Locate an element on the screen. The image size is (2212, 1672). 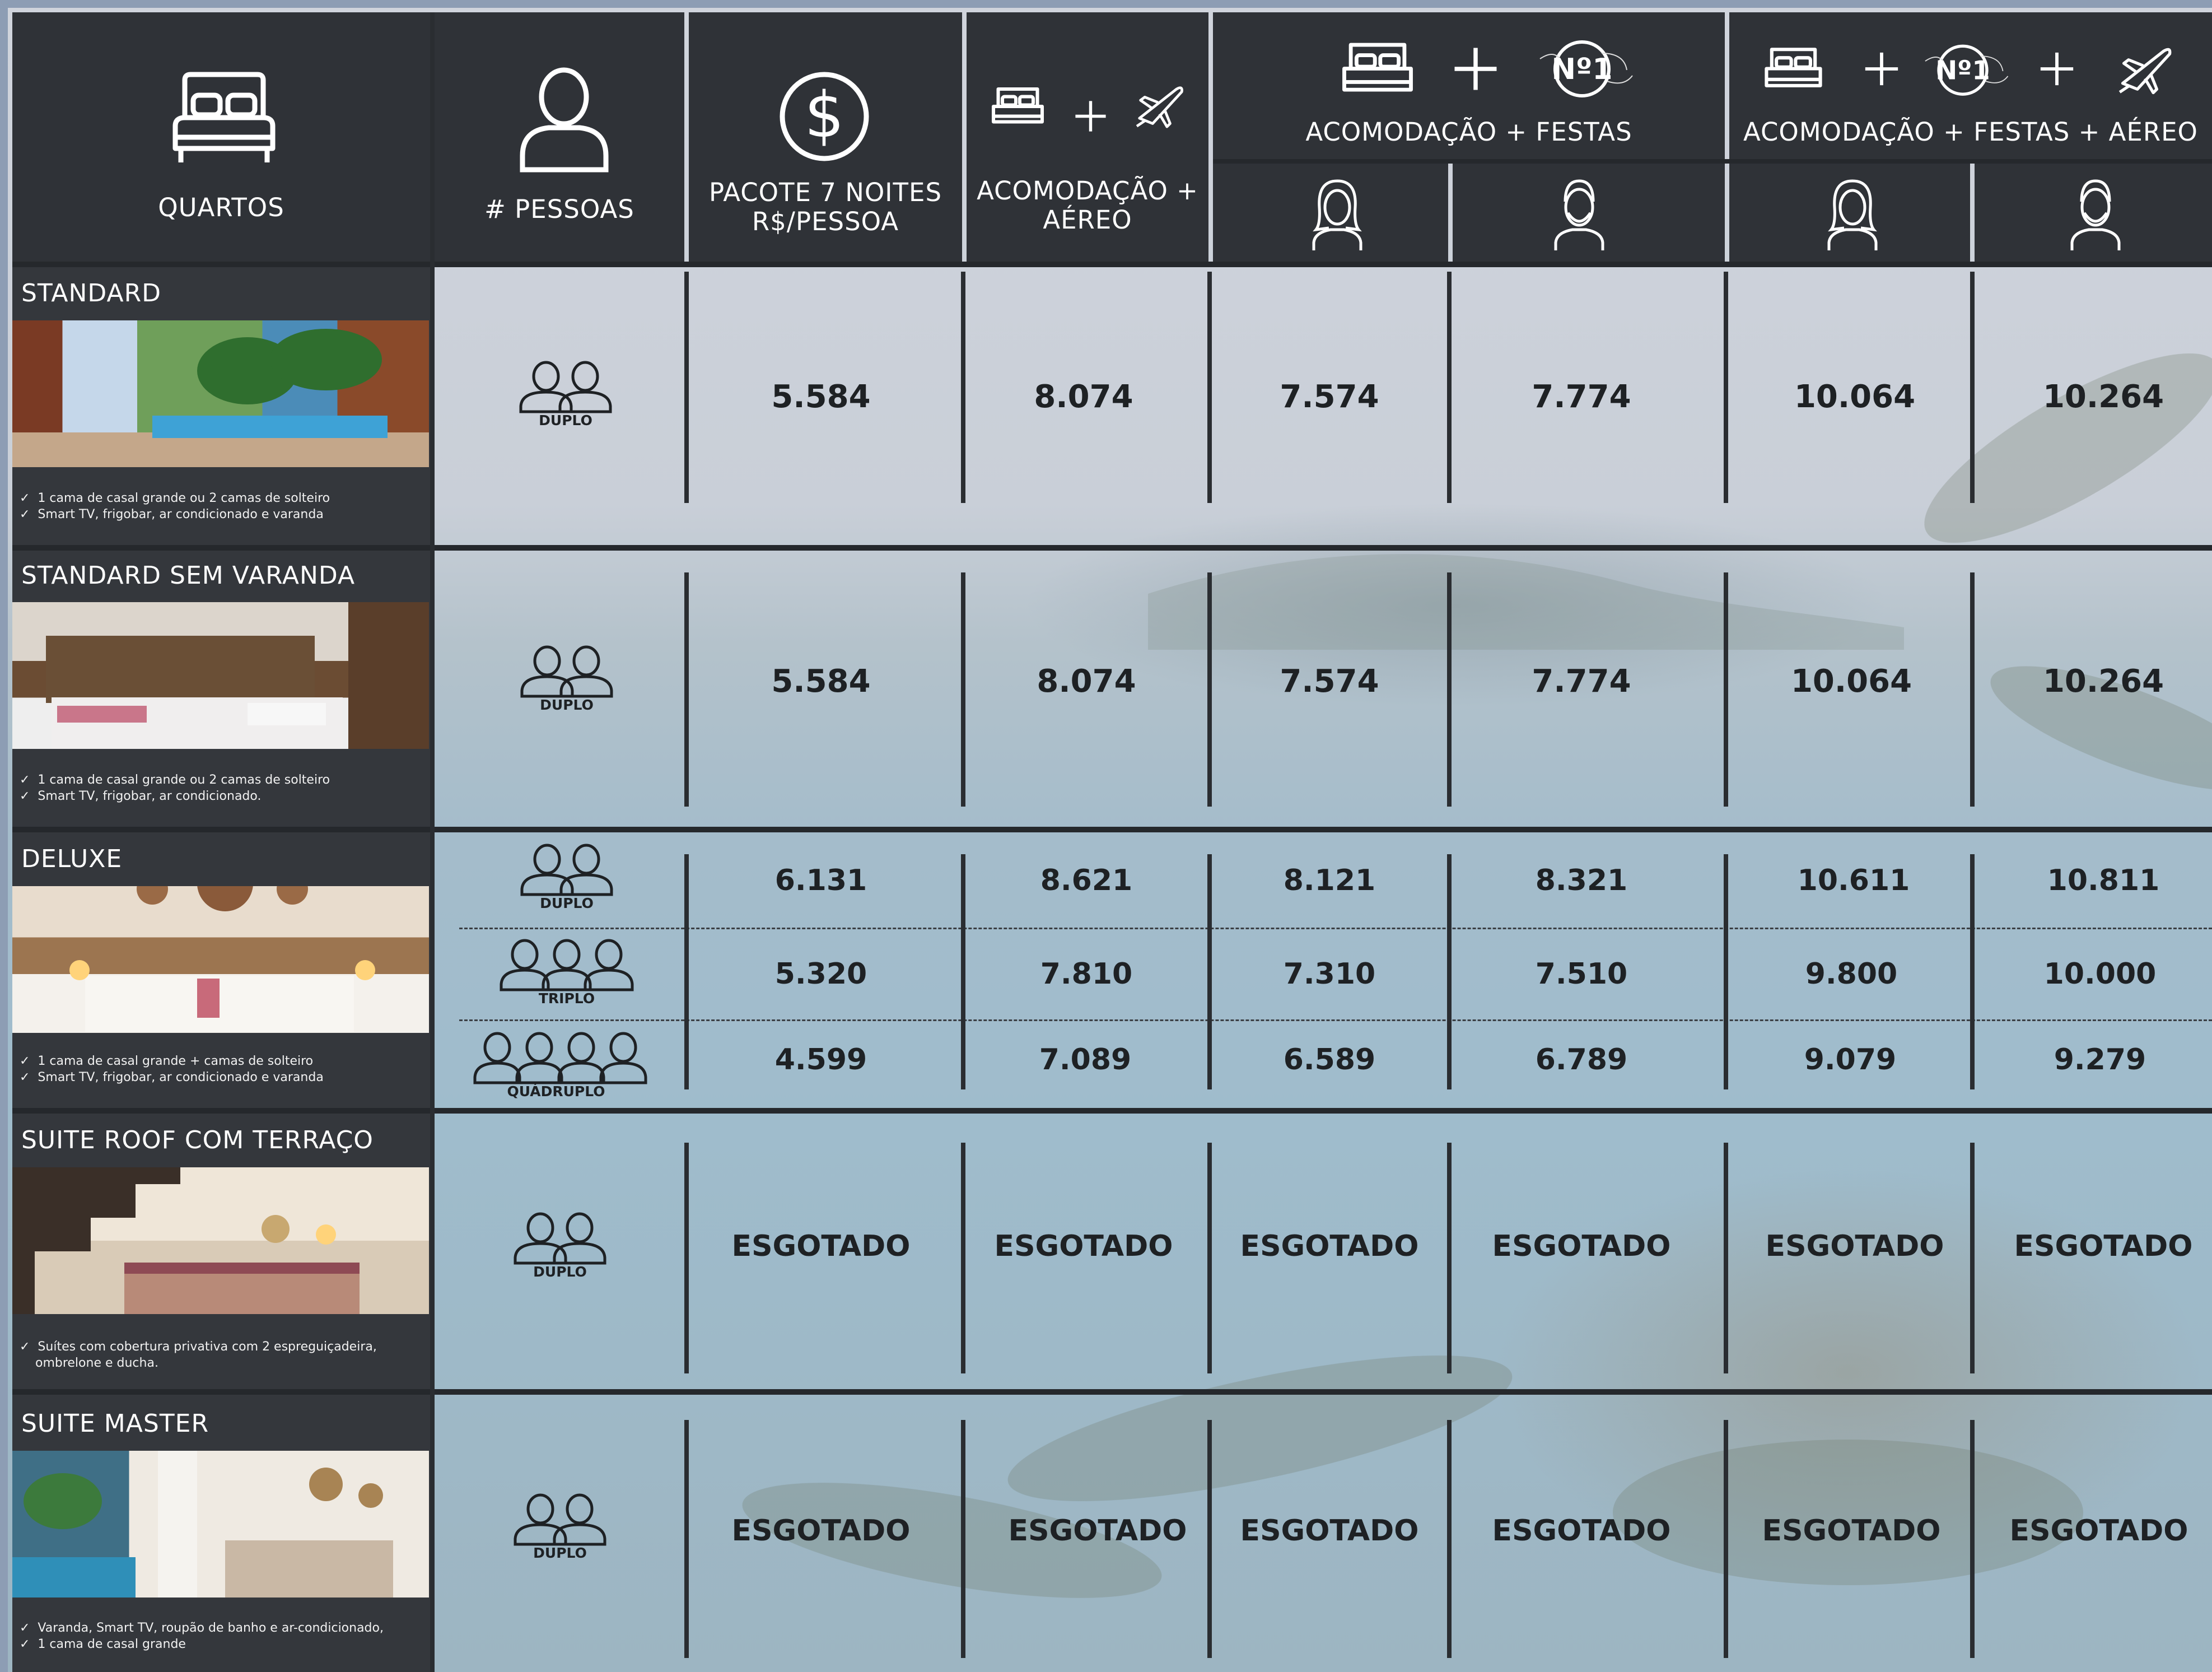
header-people-label: # PESSOAS is located at coordinates (559, 209).